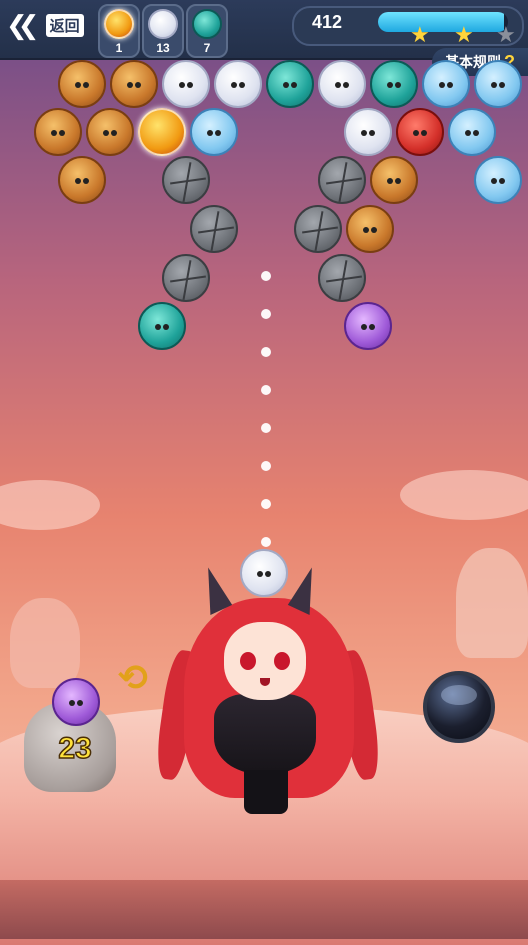 Image resolution: width=528 pixels, height=945 pixels. I want to click on horn-right, so click(308, 590).